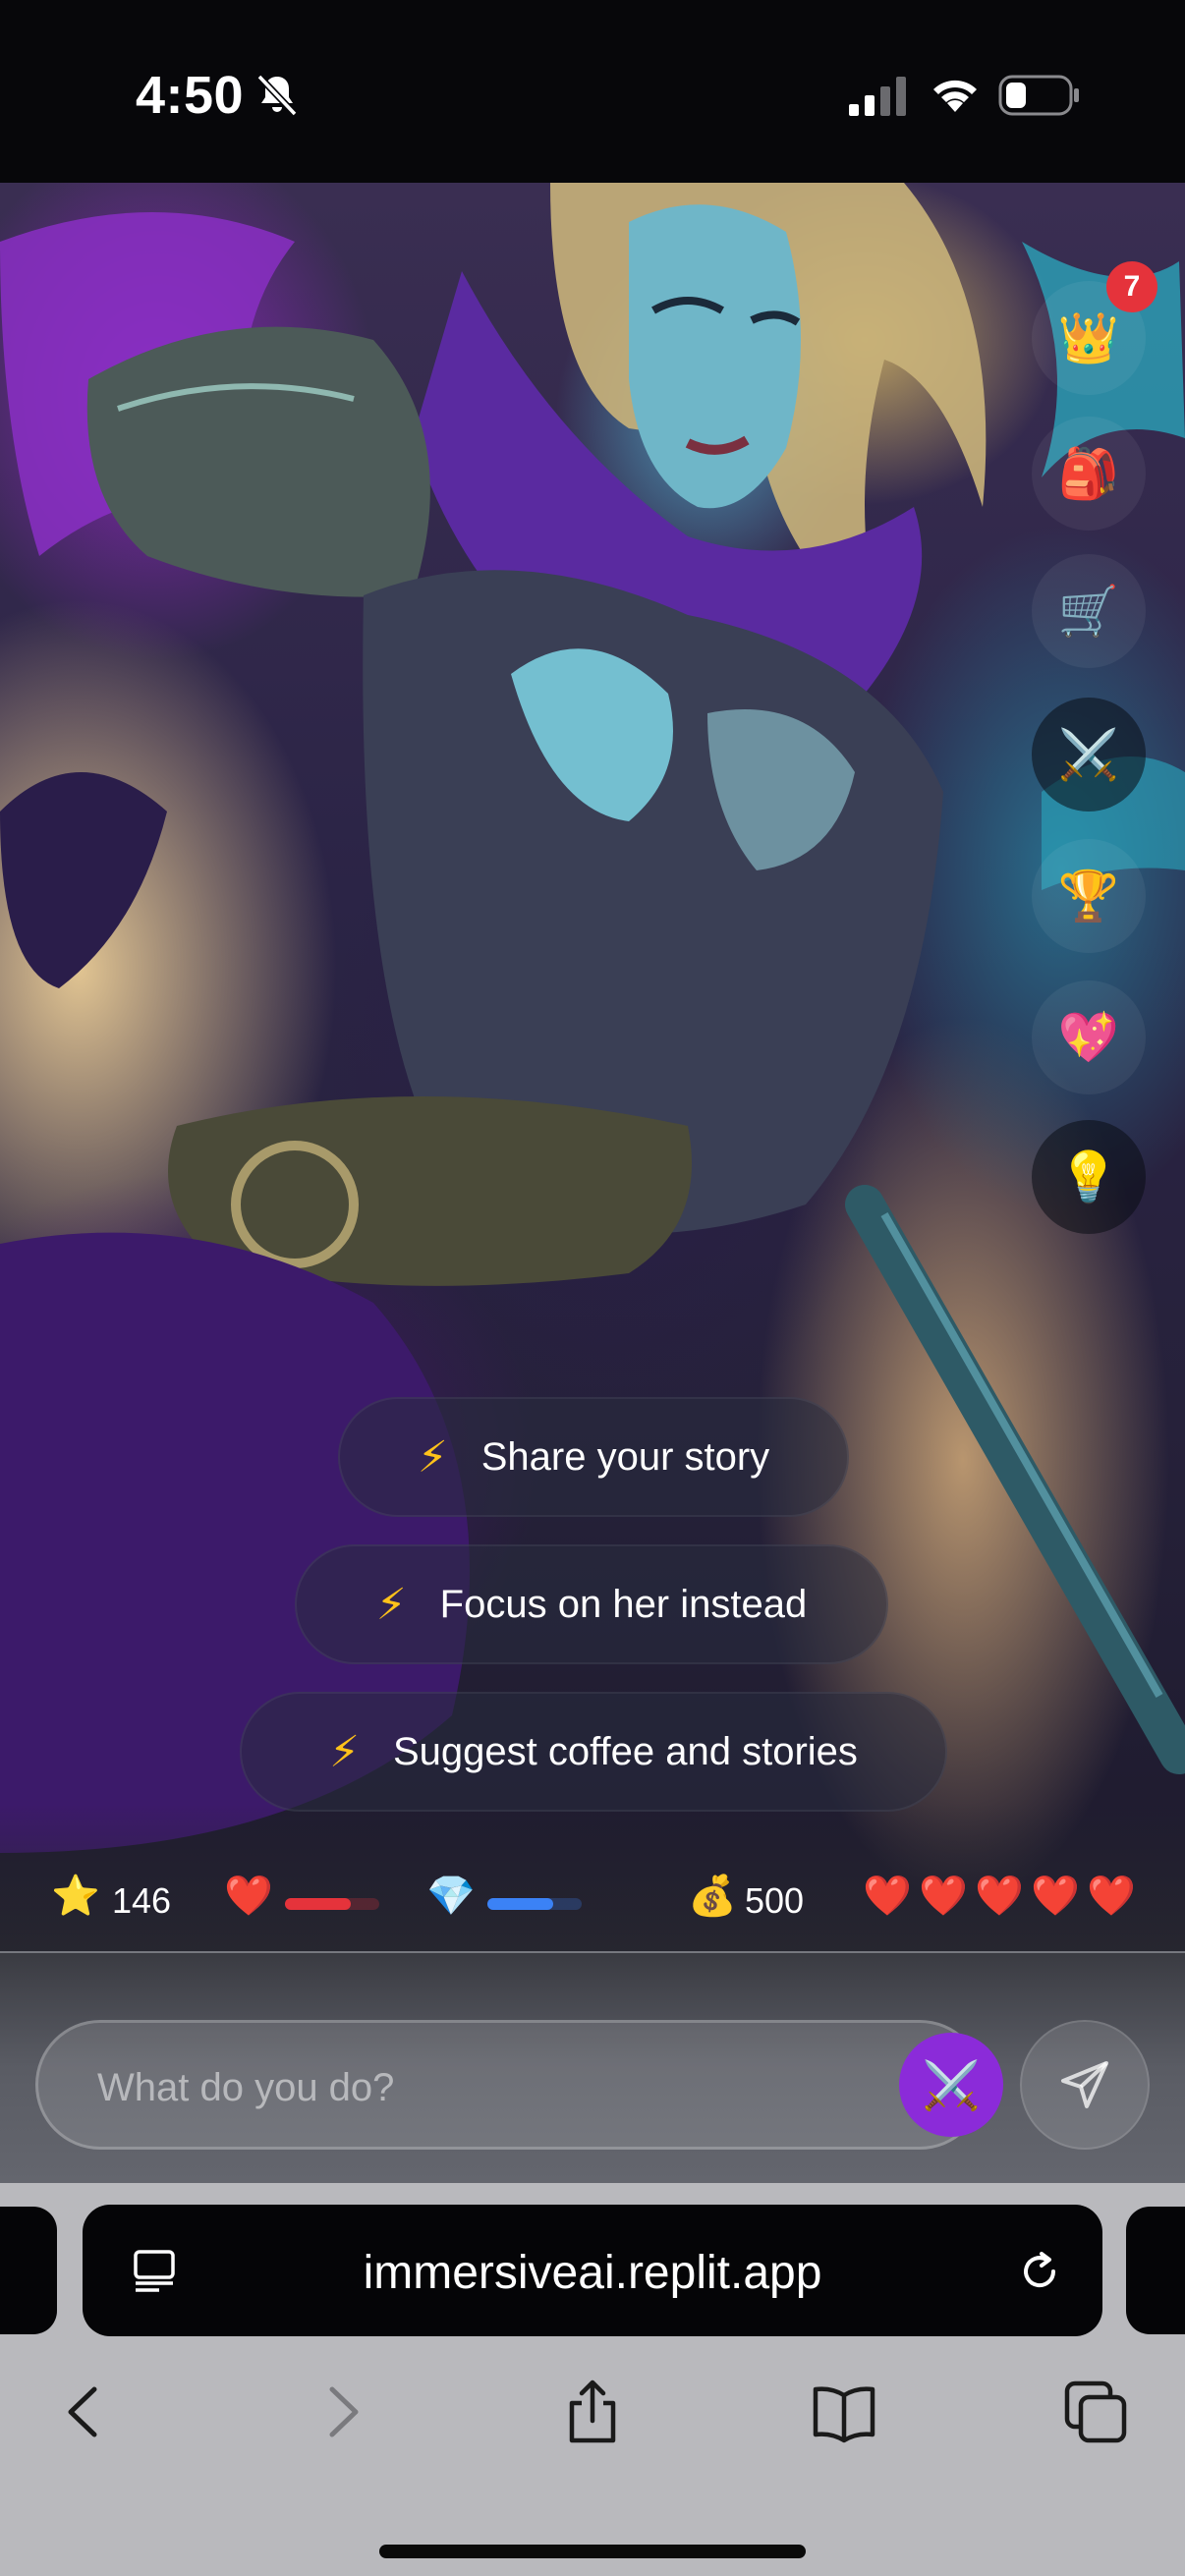 Image resolution: width=1185 pixels, height=2576 pixels. What do you see at coordinates (878, 96) in the screenshot?
I see `cellular-signal-icon` at bounding box center [878, 96].